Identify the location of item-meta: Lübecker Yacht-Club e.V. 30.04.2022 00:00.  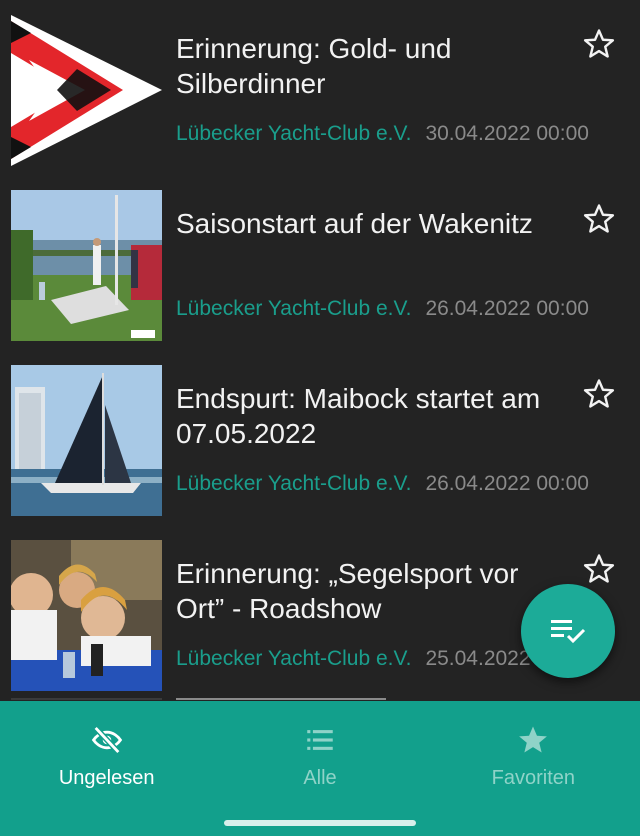
(382, 134).